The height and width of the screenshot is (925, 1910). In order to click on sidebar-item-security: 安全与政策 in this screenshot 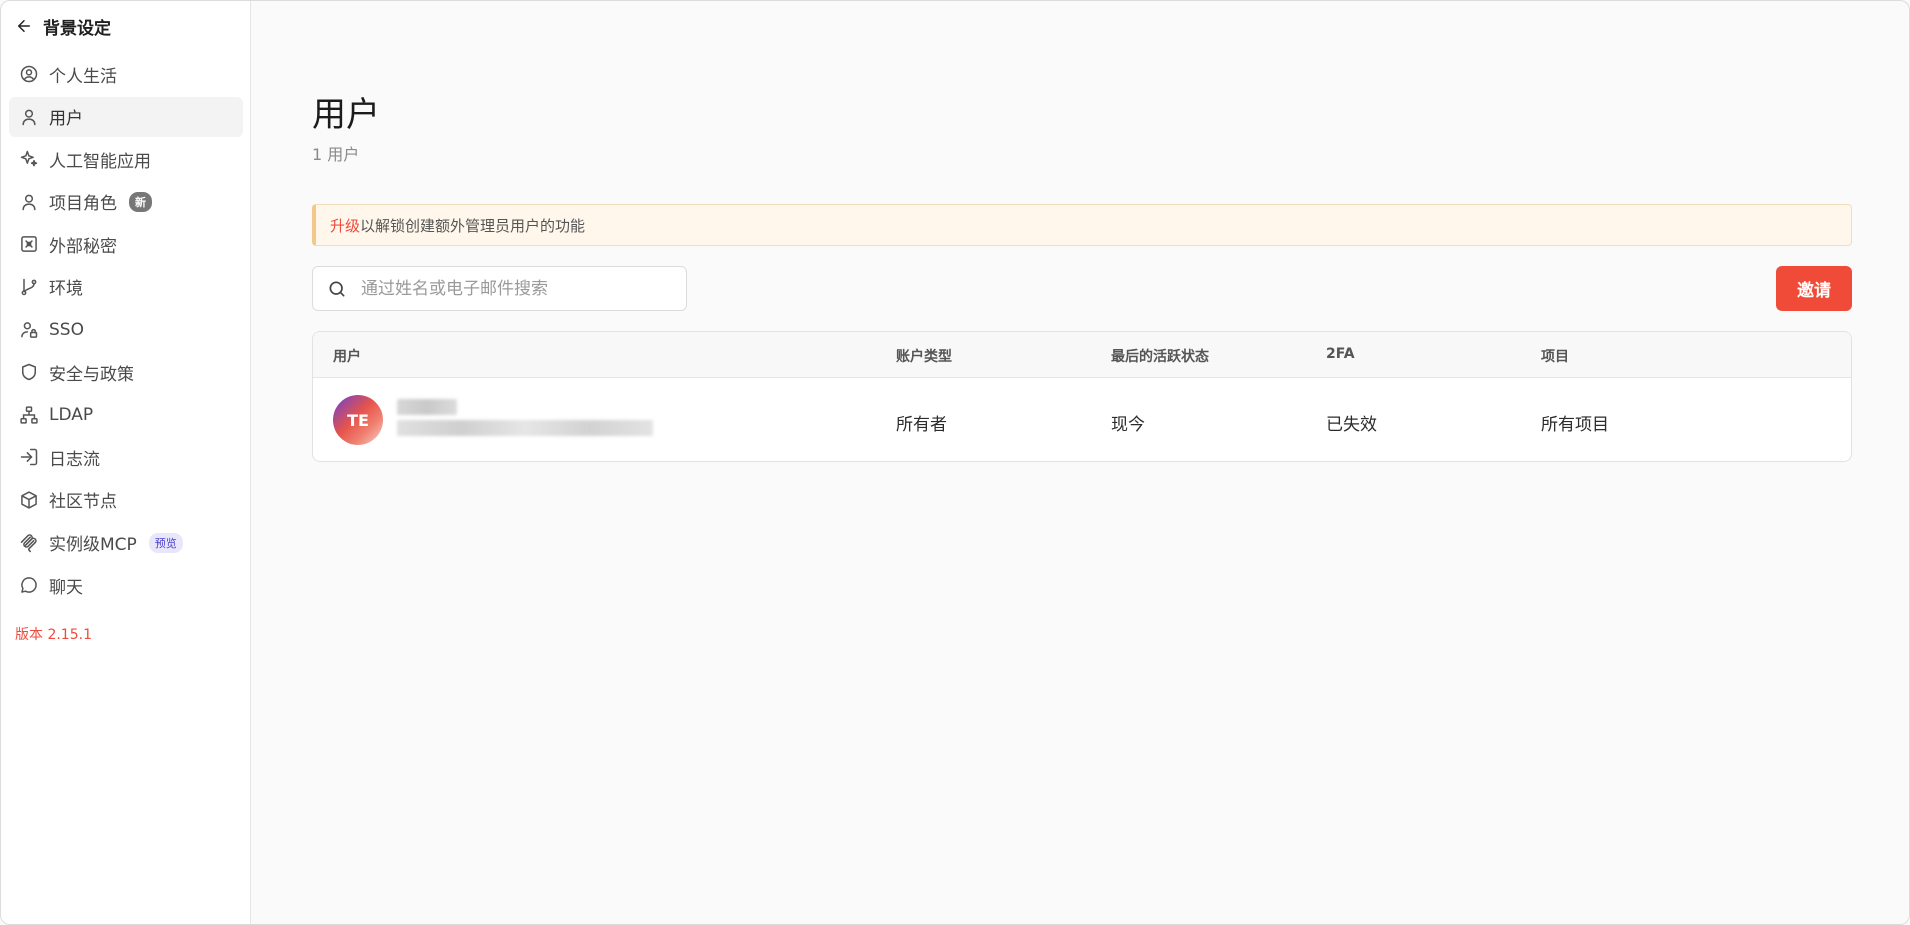, I will do `click(126, 372)`.